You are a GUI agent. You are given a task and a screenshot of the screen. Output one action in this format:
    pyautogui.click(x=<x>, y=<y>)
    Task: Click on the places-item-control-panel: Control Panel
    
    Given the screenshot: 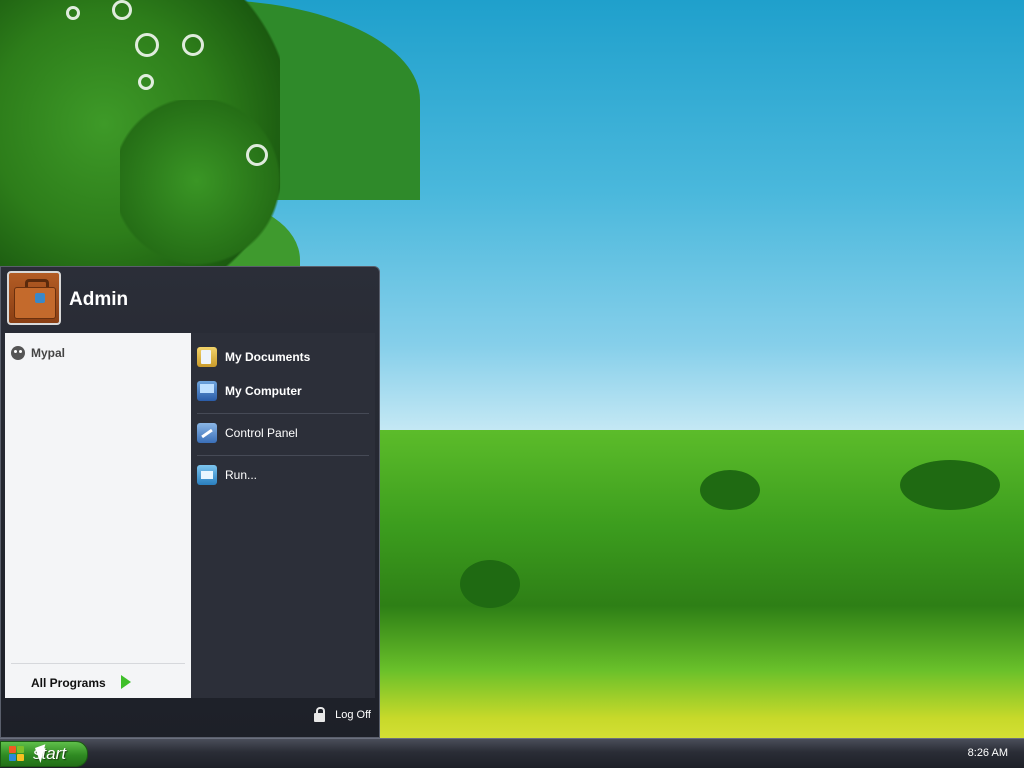 What is the action you would take?
    pyautogui.click(x=247, y=433)
    